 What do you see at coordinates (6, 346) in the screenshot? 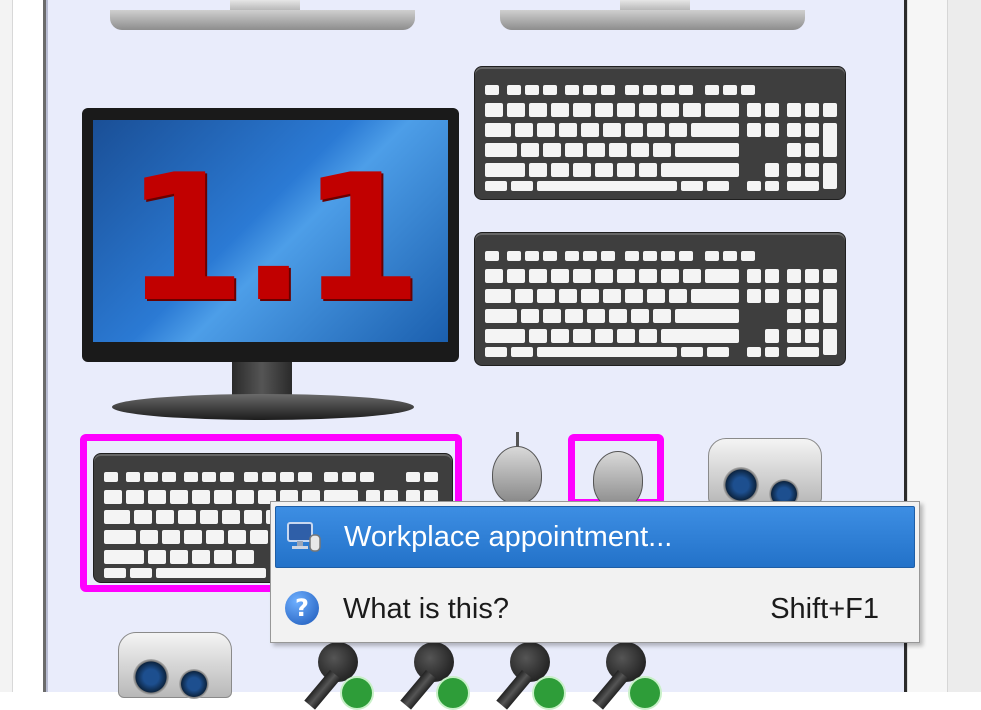
I see `left-window-edge` at bounding box center [6, 346].